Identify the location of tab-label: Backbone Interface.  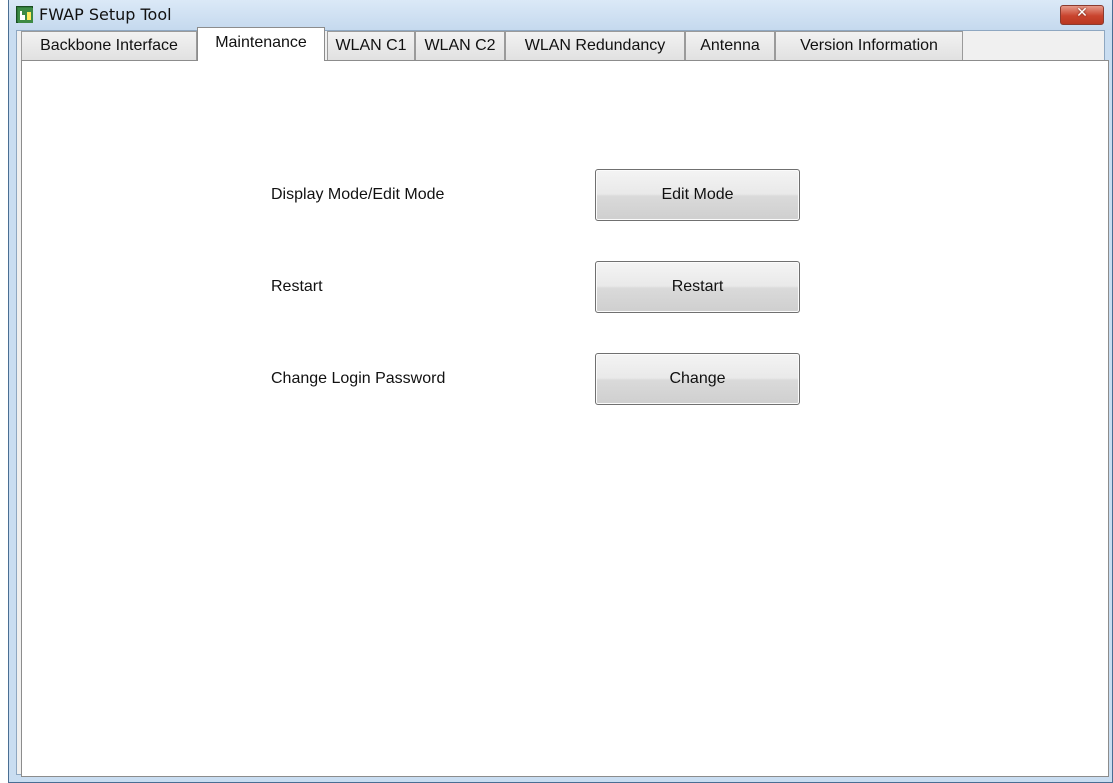
(109, 45).